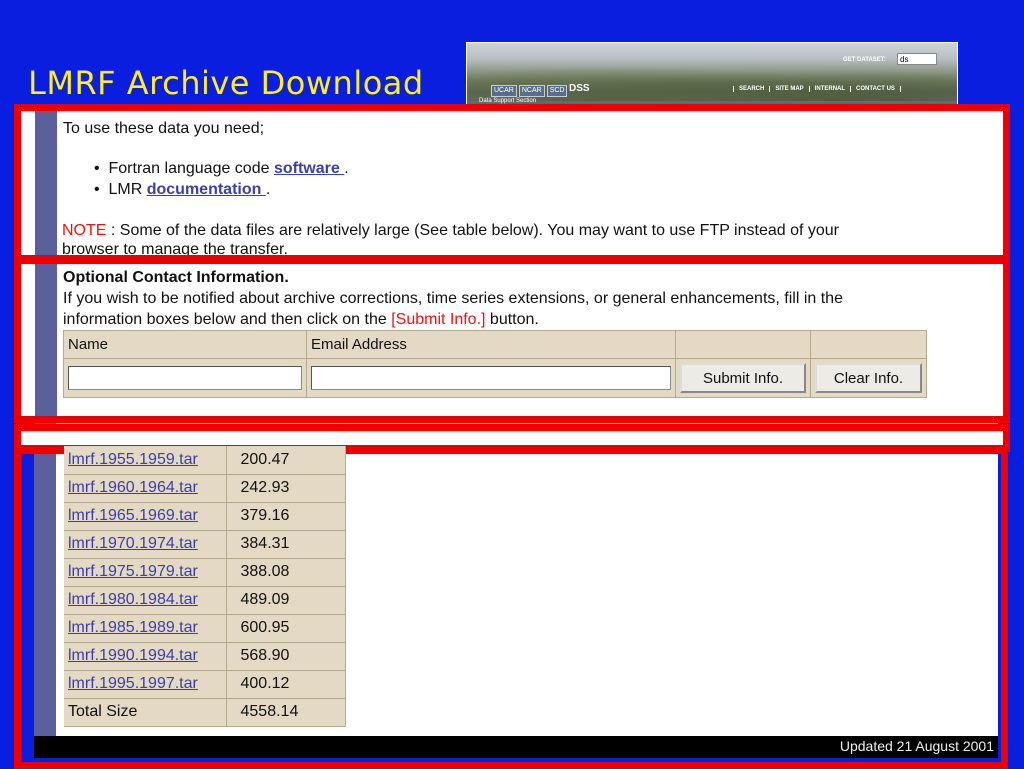 The height and width of the screenshot is (769, 1024). I want to click on file-download-link: lmrf.1990.1994.tar, so click(133, 655).